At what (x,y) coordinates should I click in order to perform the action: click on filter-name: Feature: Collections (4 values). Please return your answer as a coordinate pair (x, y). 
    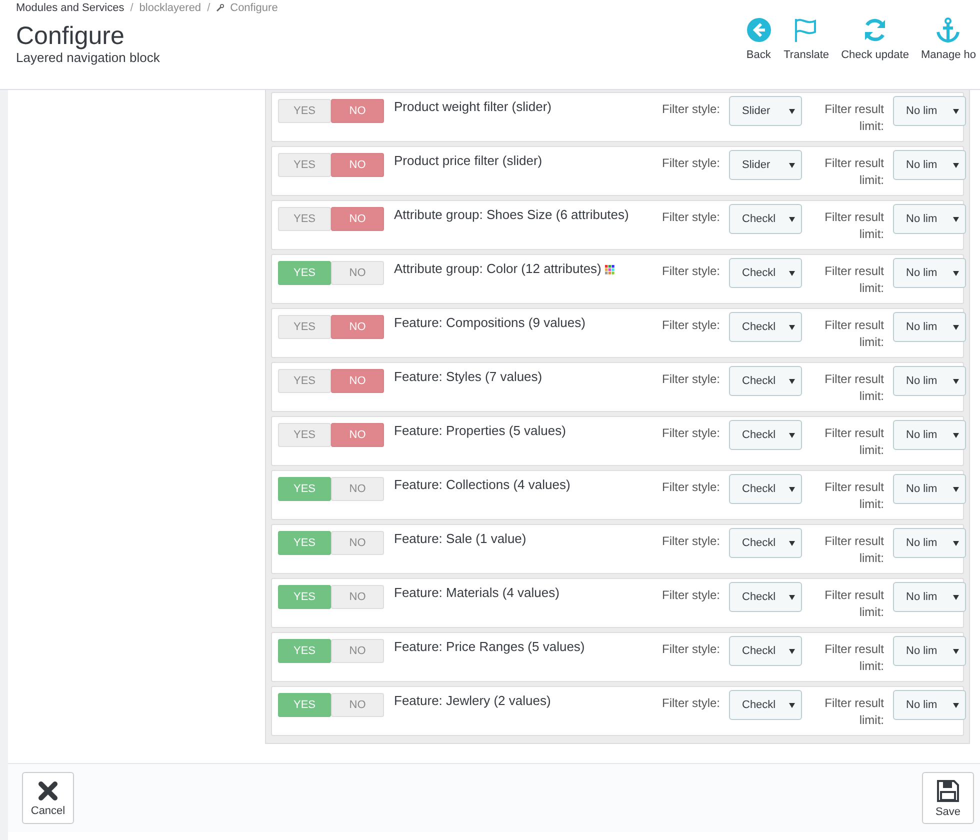
    Looking at the image, I should click on (483, 485).